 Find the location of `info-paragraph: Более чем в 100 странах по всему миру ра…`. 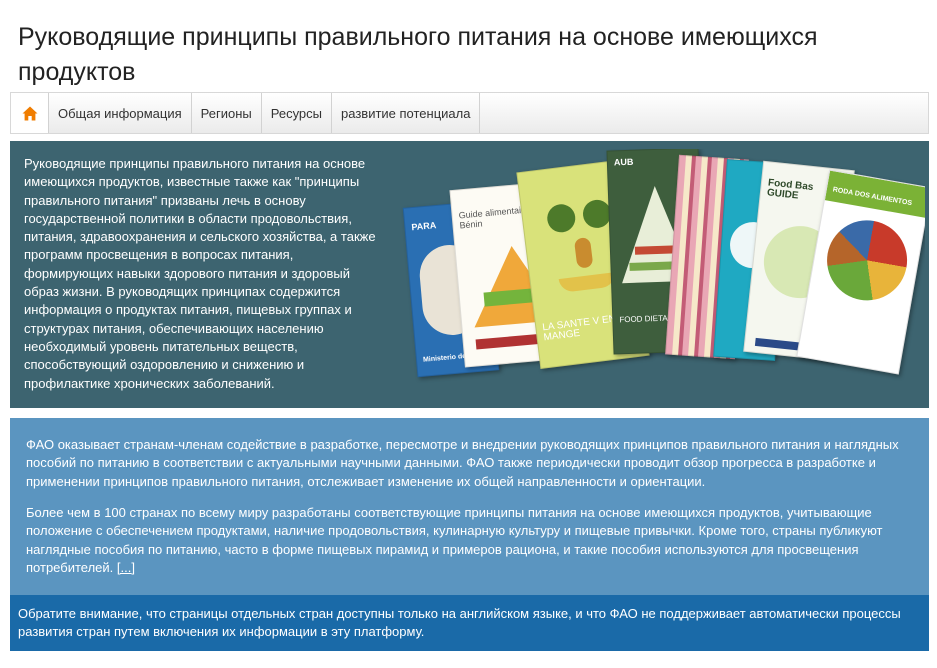

info-paragraph: Более чем в 100 странах по всему миру ра… is located at coordinates (466, 540).